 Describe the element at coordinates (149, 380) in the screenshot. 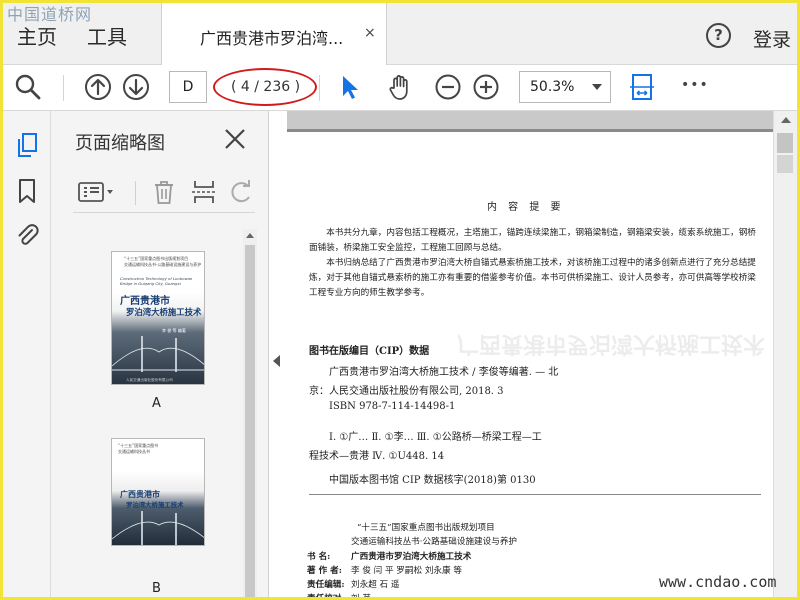

I see `thumbnail-publisher: 人民交通出版社股份有限公司` at that location.